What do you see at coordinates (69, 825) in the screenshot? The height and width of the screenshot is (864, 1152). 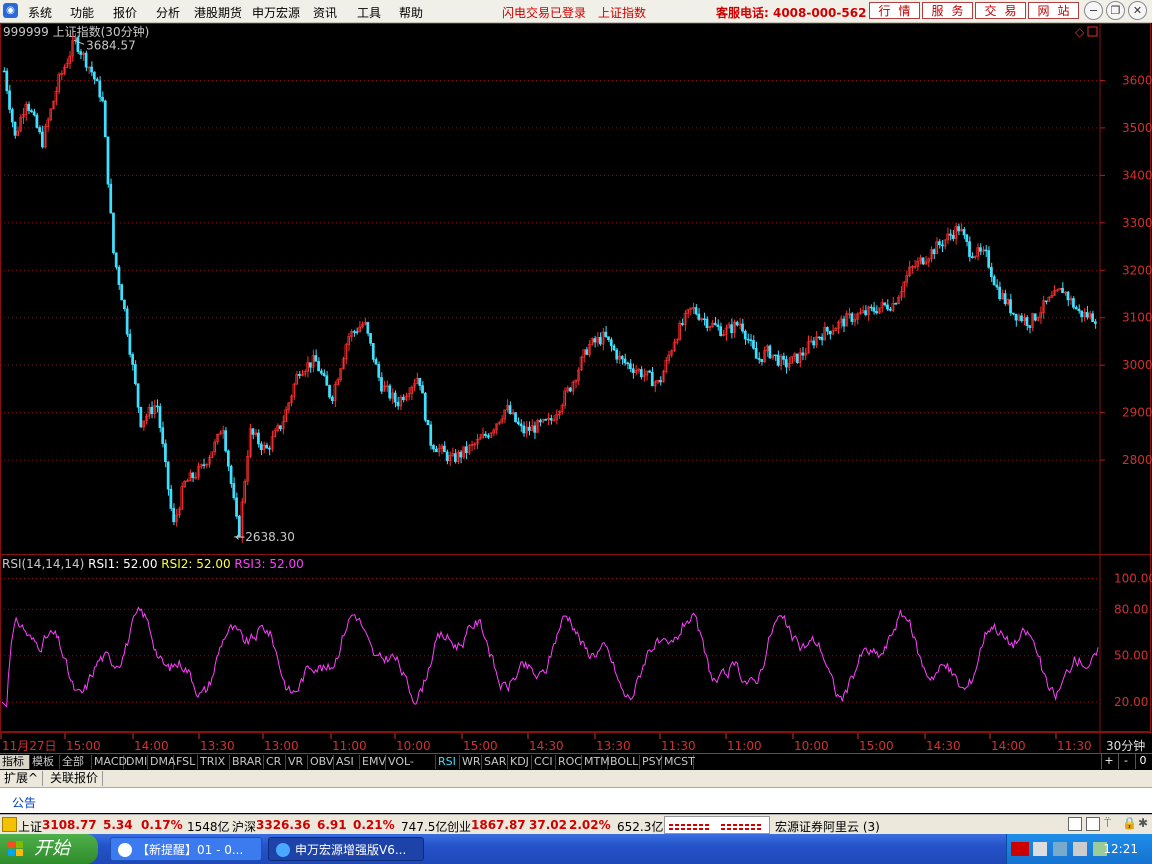 I see `sh-value: 3108.77` at bounding box center [69, 825].